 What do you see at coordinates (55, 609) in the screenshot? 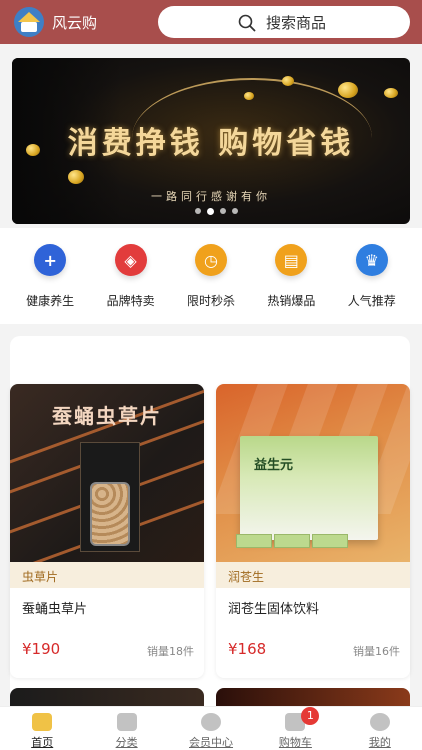
I see `product-name: 蚕蛹虫草片` at bounding box center [55, 609].